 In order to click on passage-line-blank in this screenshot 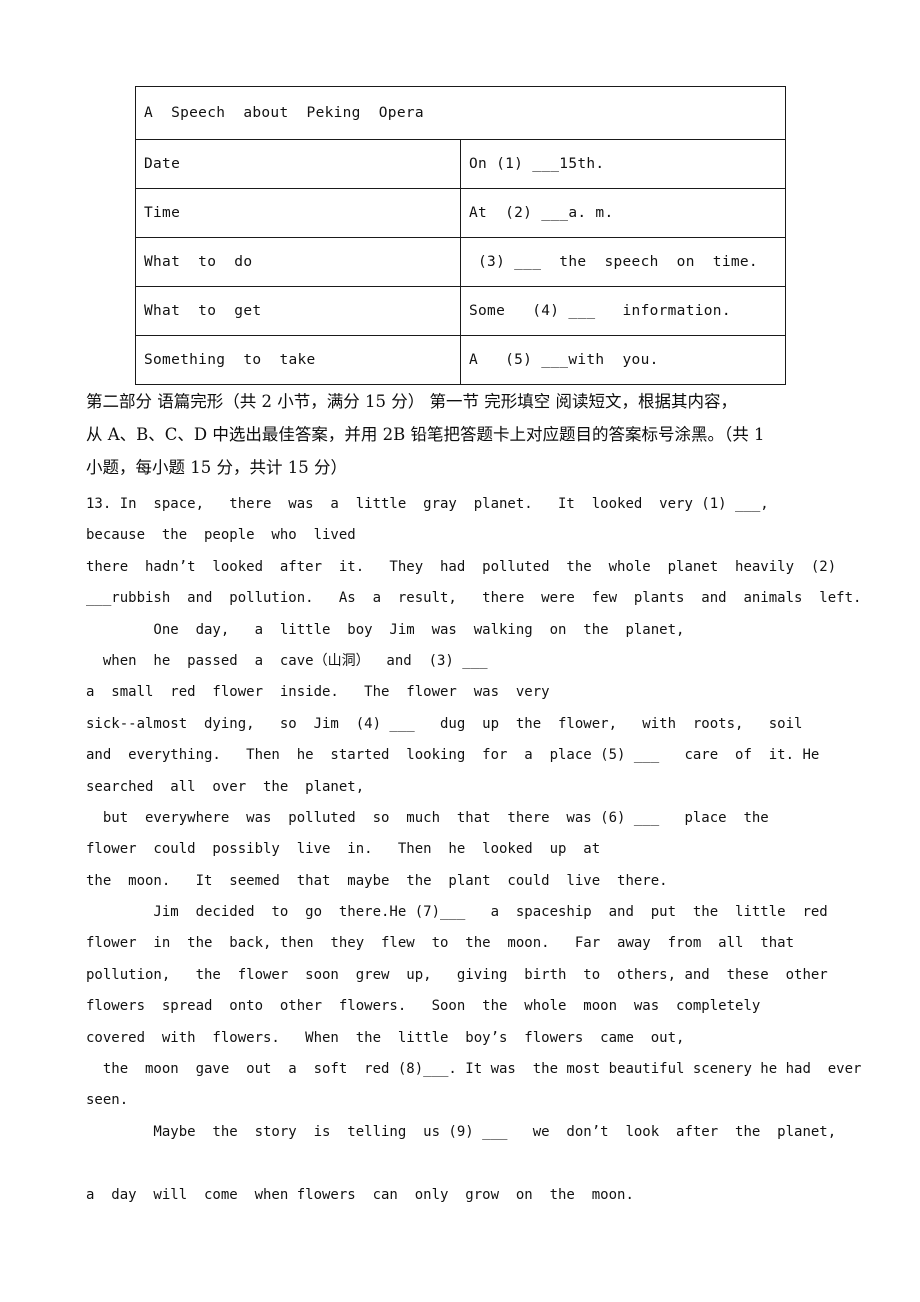, I will do `click(486, 1163)`.